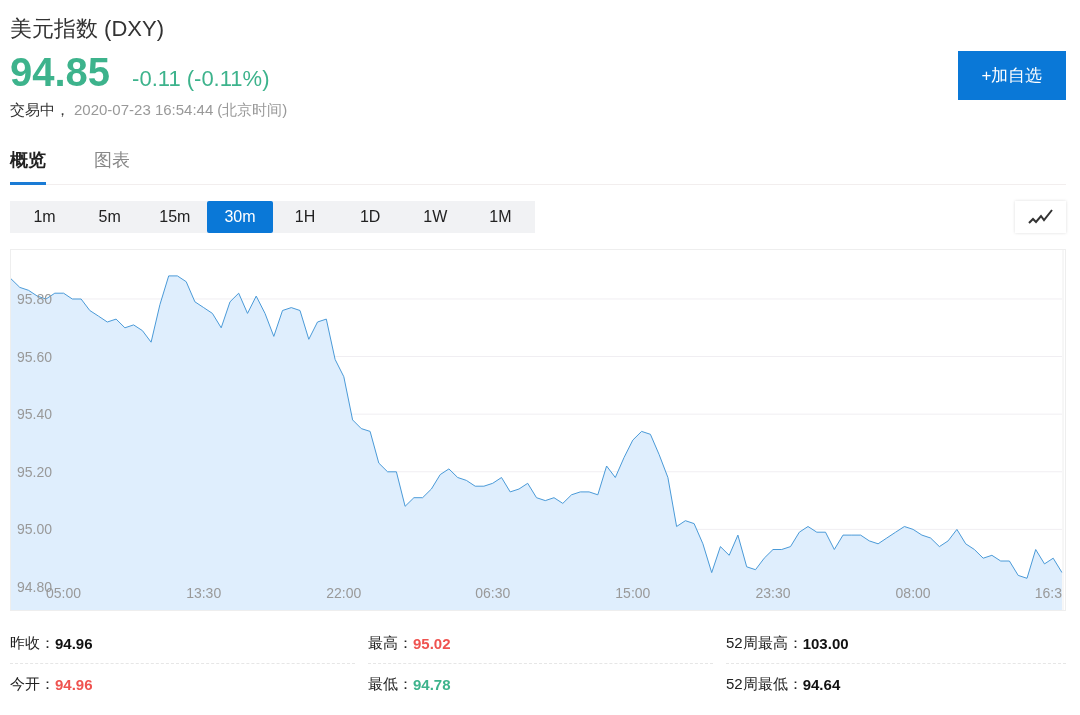  I want to click on axis-label: 06:30, so click(493, 593).